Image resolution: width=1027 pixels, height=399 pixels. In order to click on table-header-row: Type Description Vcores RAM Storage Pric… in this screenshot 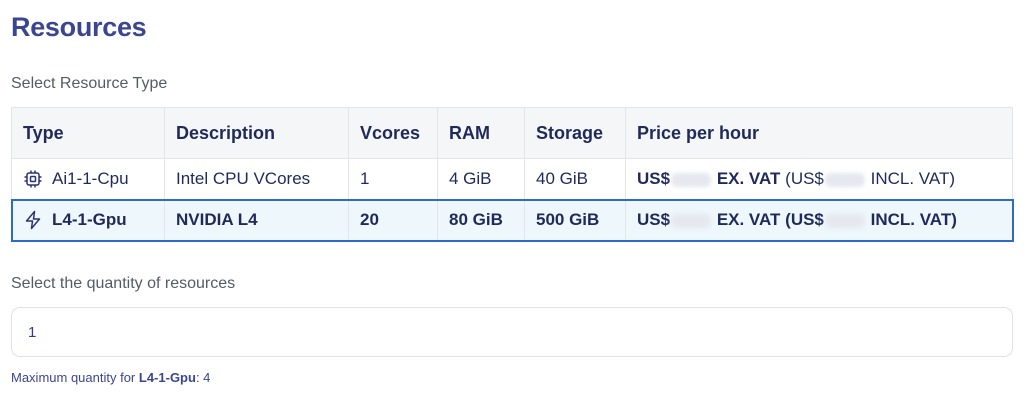, I will do `click(512, 133)`.